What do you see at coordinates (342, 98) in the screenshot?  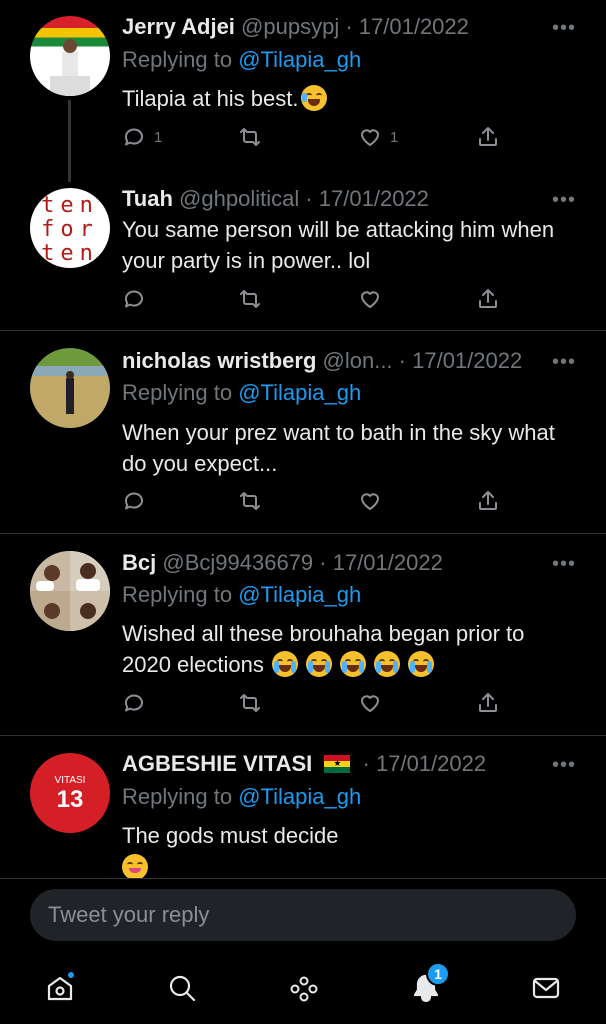 I see `tweet-text: Tilapia at his best.` at bounding box center [342, 98].